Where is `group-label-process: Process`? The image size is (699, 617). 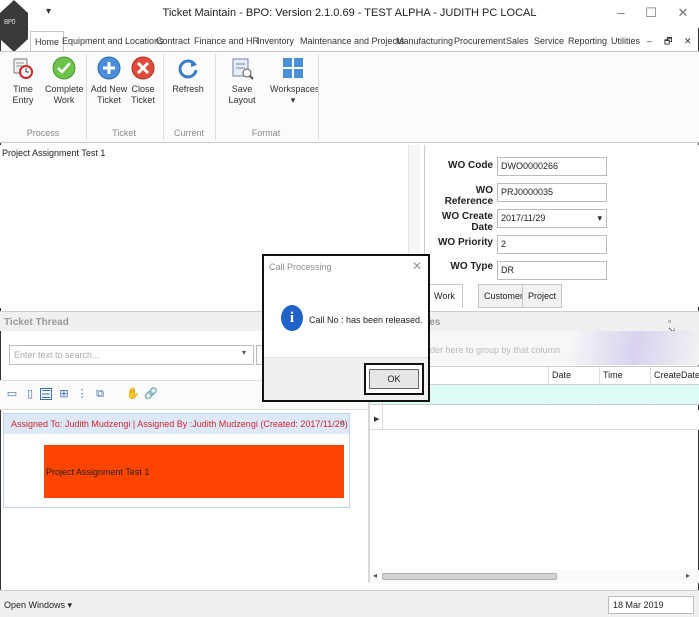
group-label-process: Process is located at coordinates (43, 133).